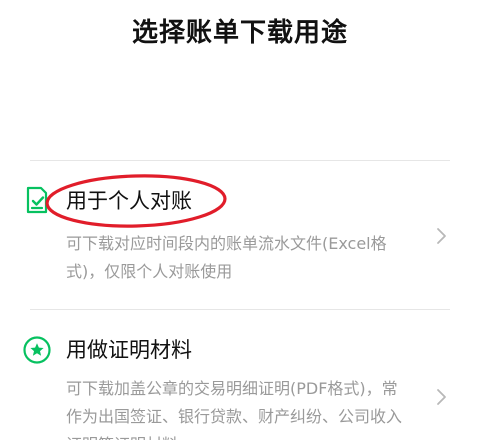 Image resolution: width=480 pixels, height=440 pixels. I want to click on option-title: 用于个人对账, so click(129, 201).